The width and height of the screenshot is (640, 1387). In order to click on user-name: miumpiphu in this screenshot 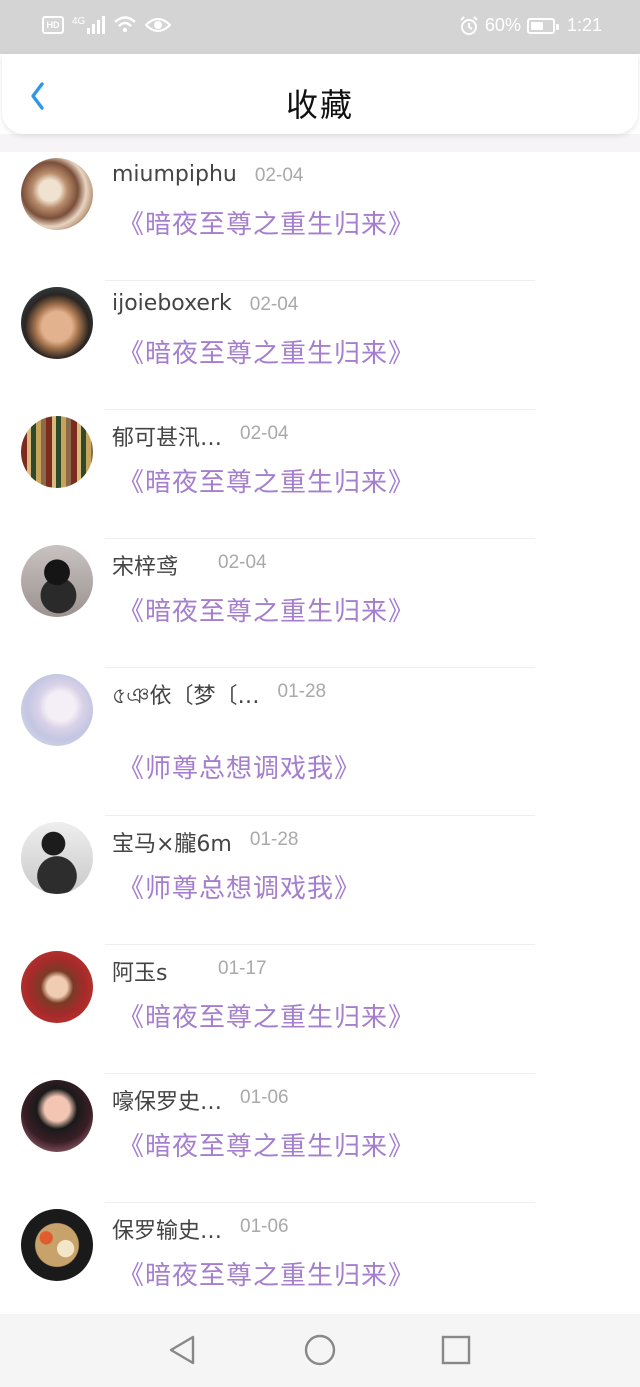, I will do `click(174, 174)`.